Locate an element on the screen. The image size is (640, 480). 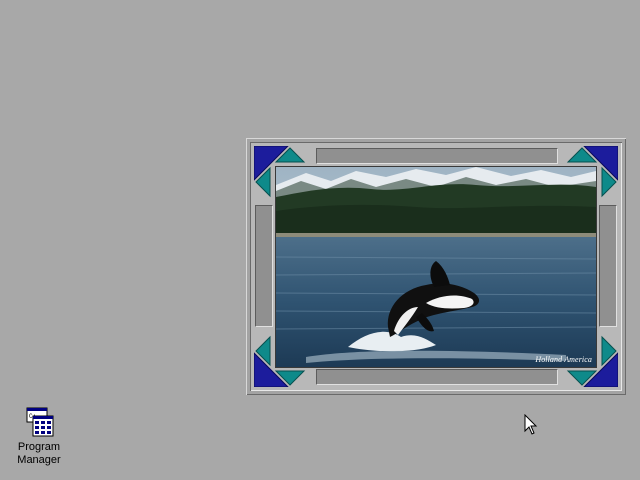
frame-bar-right is located at coordinates (608, 266).